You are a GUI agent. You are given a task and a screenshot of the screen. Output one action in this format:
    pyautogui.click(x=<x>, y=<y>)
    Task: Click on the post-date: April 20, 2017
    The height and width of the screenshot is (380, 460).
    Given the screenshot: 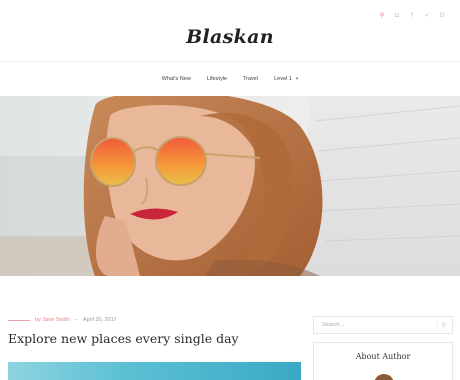 What is the action you would take?
    pyautogui.click(x=99, y=320)
    